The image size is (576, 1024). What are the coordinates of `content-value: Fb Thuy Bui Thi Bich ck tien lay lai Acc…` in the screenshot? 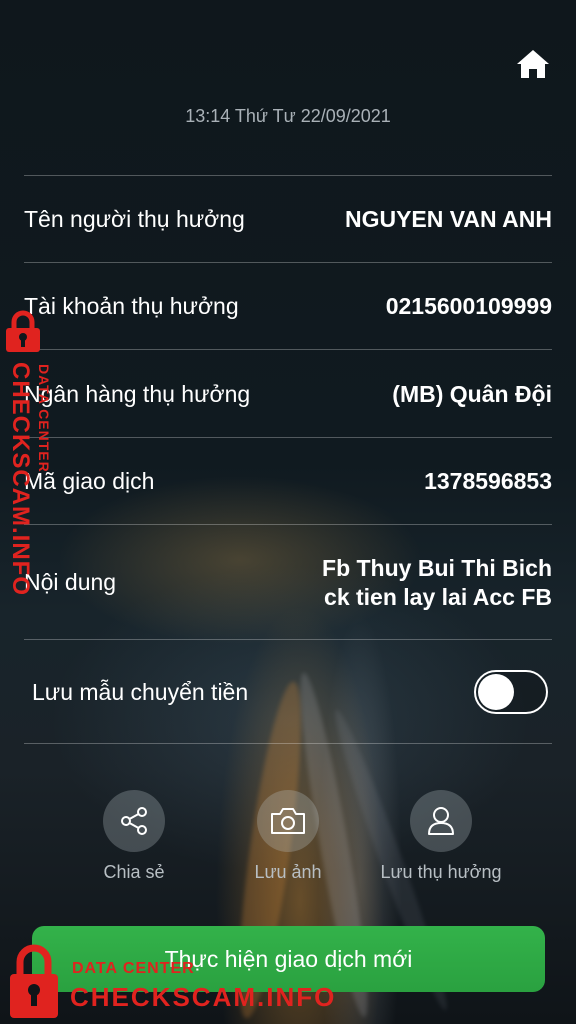 It's located at (437, 583).